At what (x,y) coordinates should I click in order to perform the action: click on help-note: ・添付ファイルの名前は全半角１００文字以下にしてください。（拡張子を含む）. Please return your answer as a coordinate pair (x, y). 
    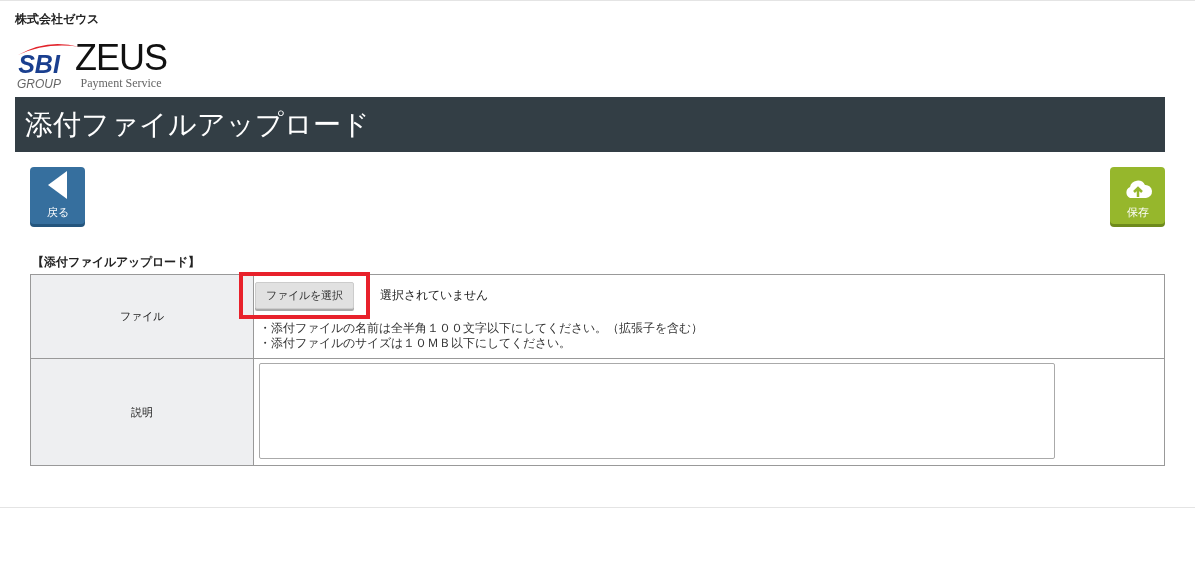
    Looking at the image, I should click on (481, 328).